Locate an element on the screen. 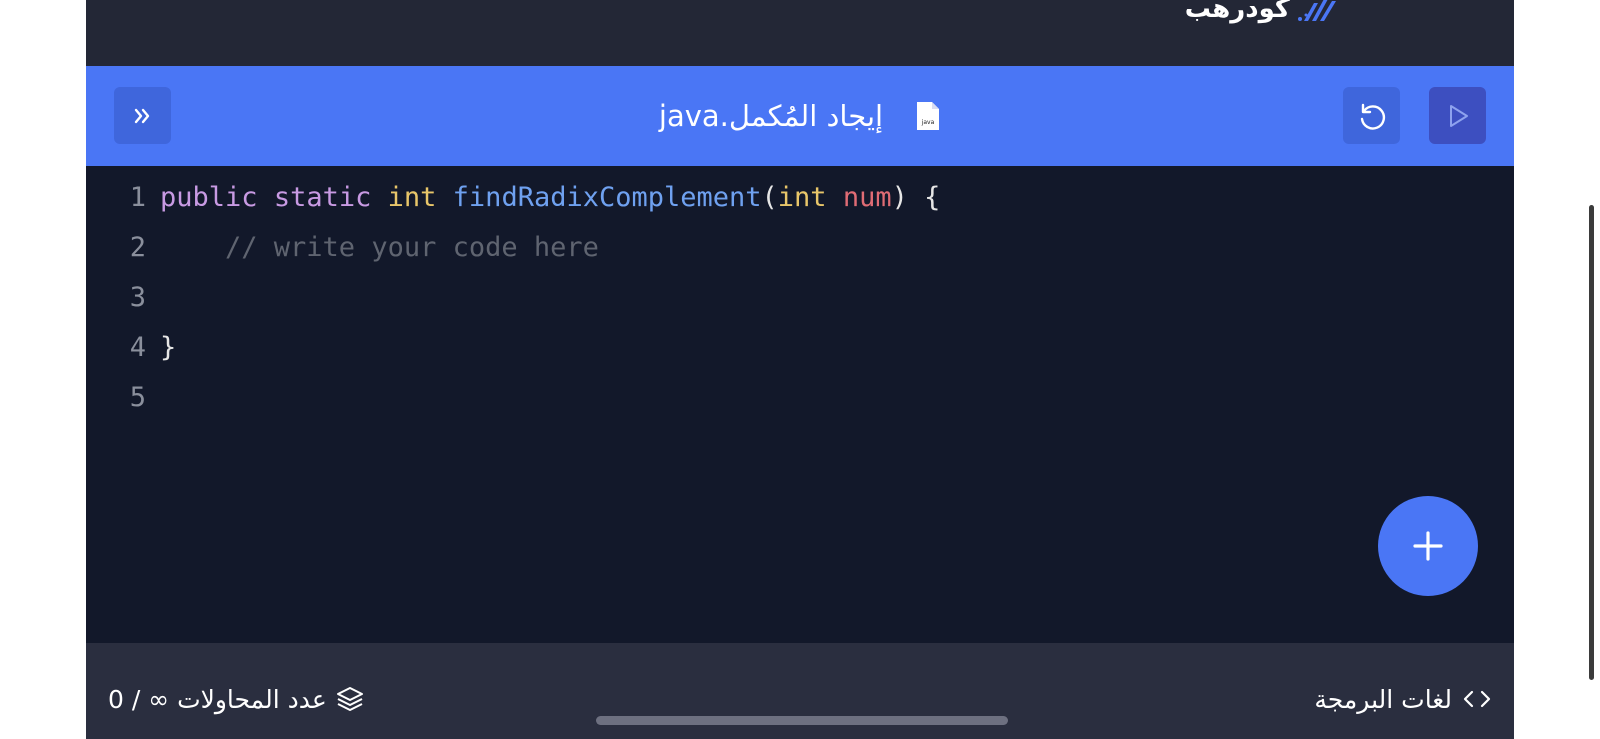 The width and height of the screenshot is (1600, 739). java-file-icon: java is located at coordinates (928, 116).